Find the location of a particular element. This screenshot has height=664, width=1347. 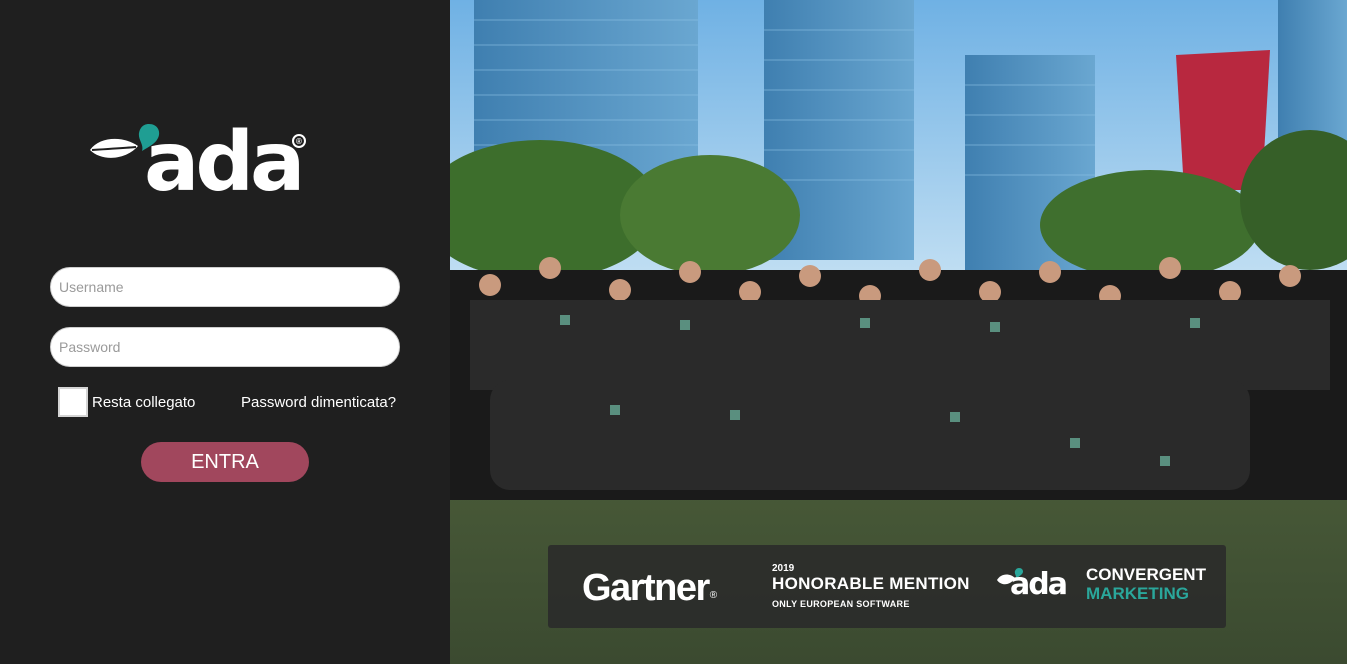

ada-mini-logo: ada is located at coordinates (1037, 587).